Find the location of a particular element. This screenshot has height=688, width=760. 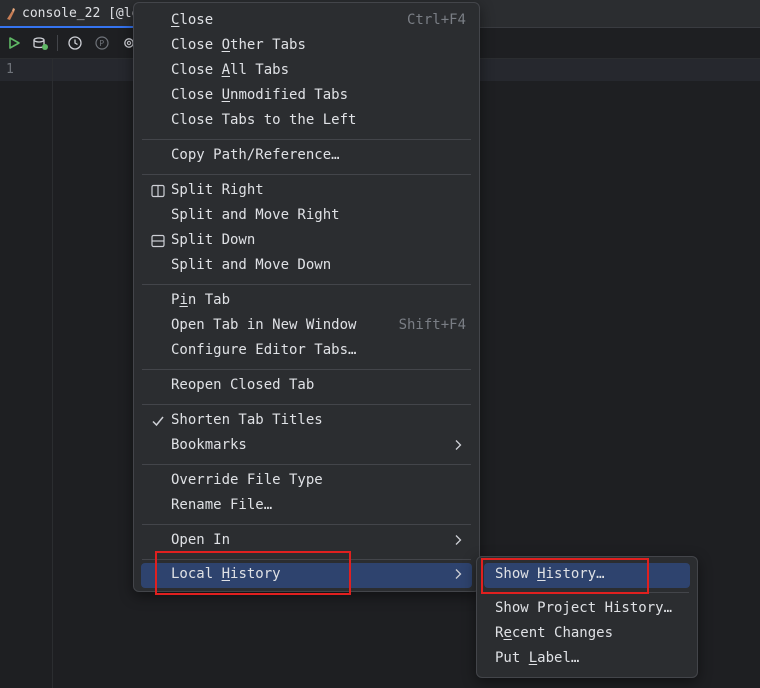

annotation-box-local-history is located at coordinates (253, 573).